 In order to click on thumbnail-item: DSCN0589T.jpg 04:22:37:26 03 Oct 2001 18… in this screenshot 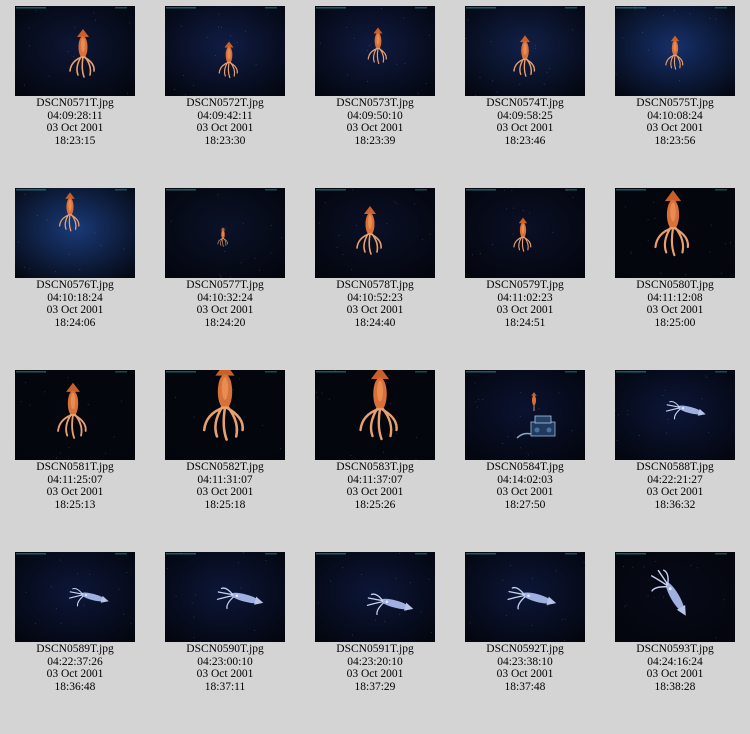, I will do `click(75, 621)`.